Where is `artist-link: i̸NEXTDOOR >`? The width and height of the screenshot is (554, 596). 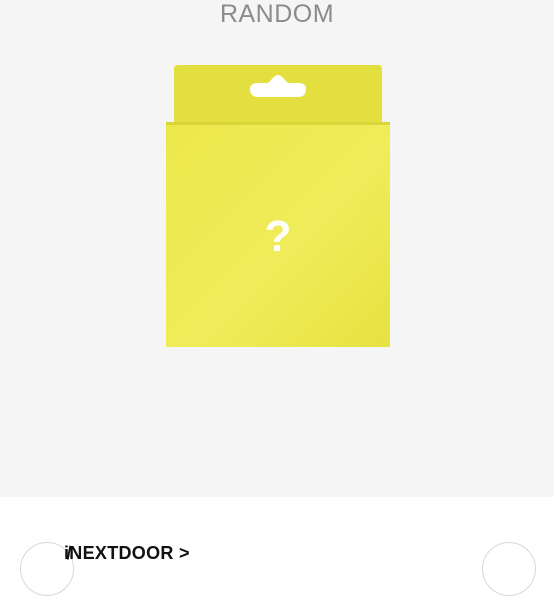 artist-link: i̸NEXTDOOR > is located at coordinates (127, 553).